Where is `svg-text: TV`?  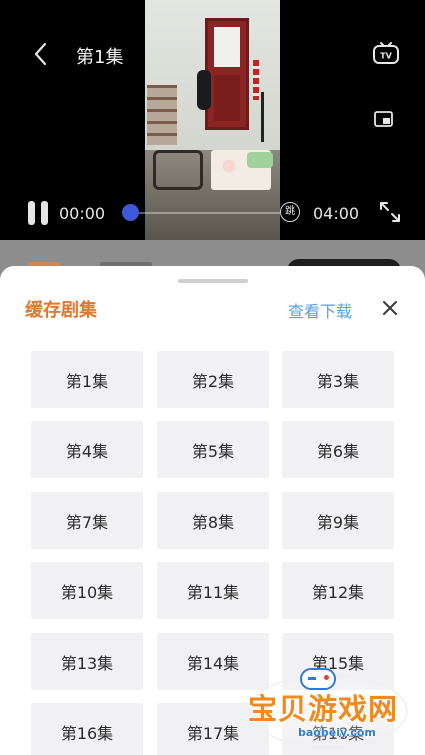
svg-text: TV is located at coordinates (386, 56).